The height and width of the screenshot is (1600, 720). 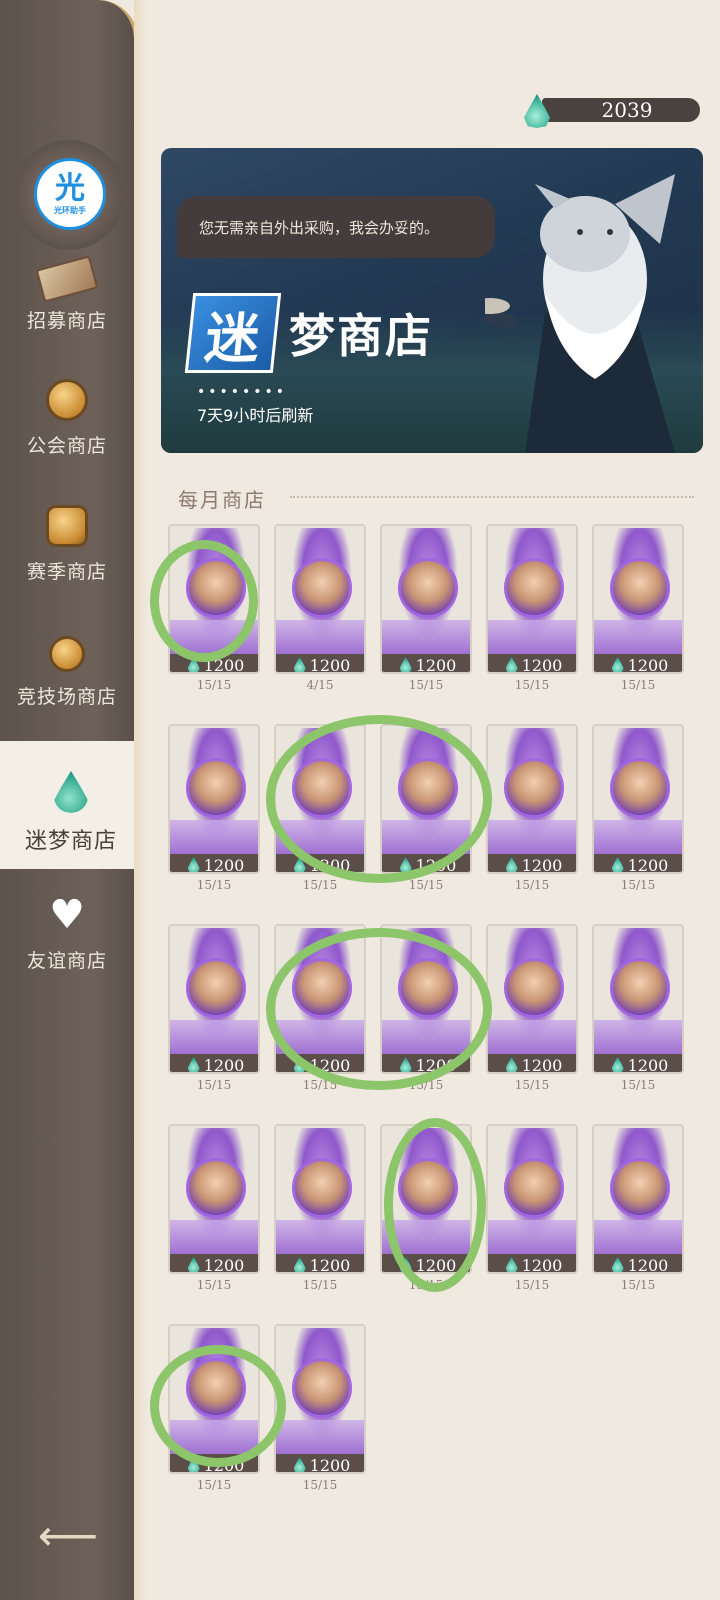 What do you see at coordinates (492, 497) in the screenshot?
I see `section-divider` at bounding box center [492, 497].